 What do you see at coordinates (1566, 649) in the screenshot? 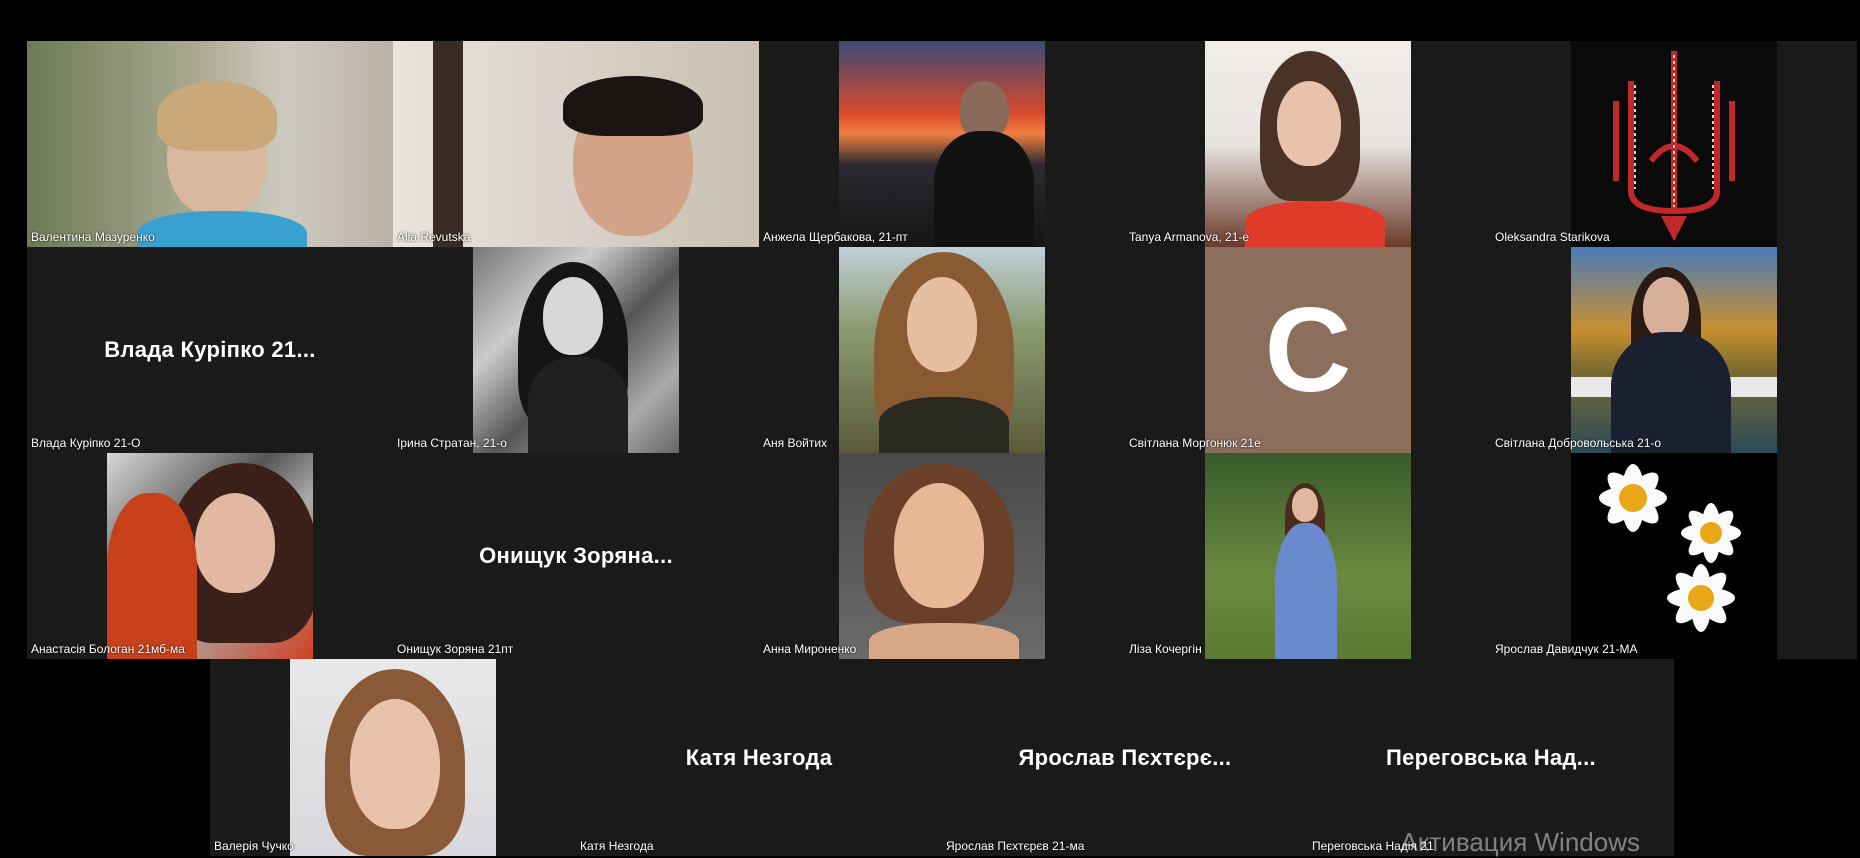
I see `participant-name: Ярослав Давидчук 21-МА` at bounding box center [1566, 649].